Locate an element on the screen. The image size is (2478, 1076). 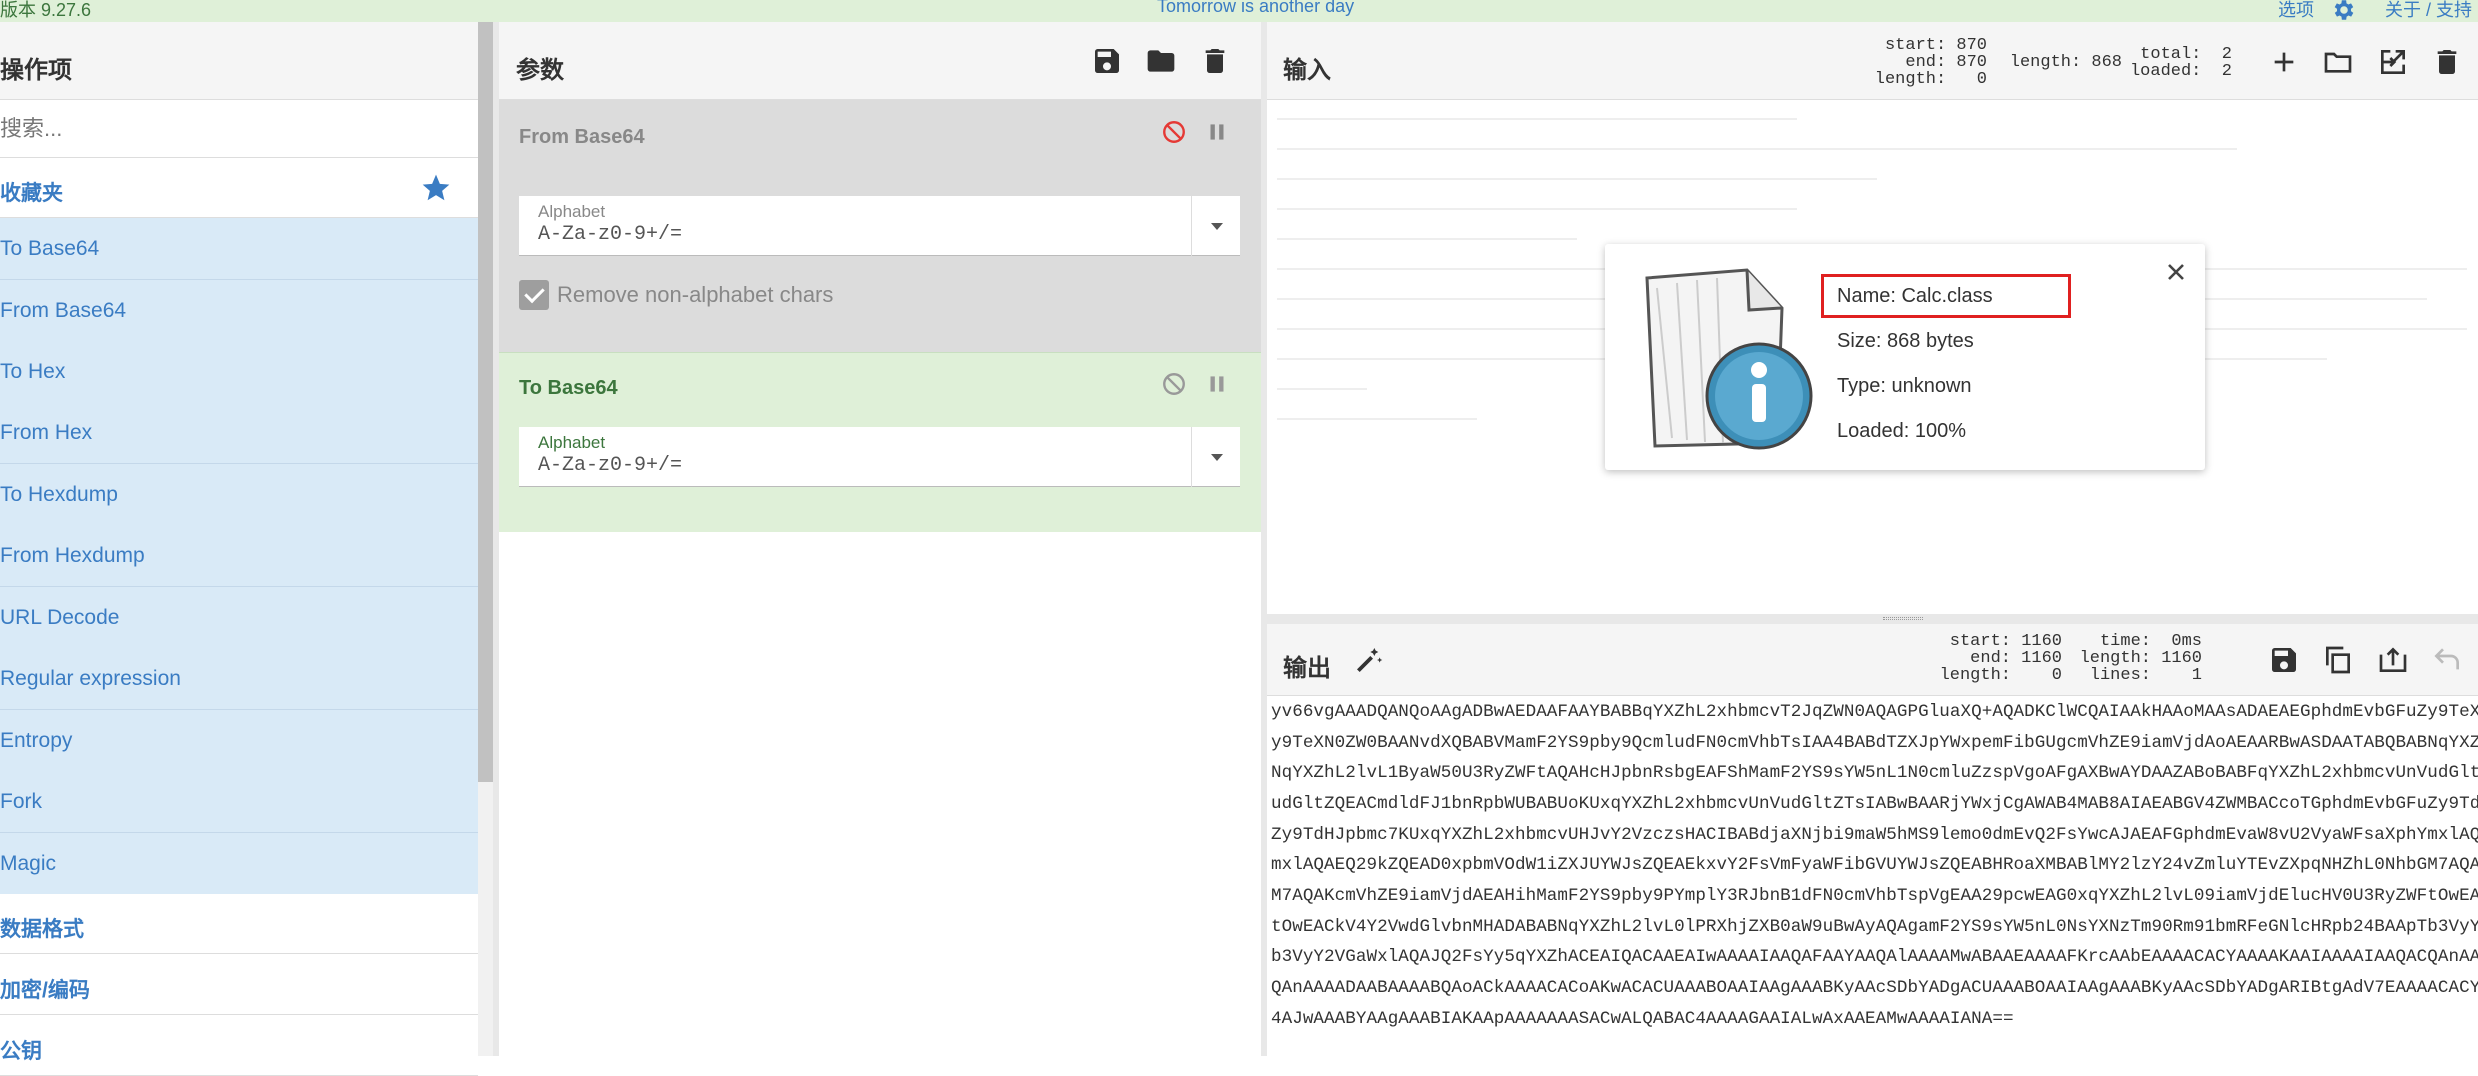
input-end-stat: end: 870 is located at coordinates (1946, 62).